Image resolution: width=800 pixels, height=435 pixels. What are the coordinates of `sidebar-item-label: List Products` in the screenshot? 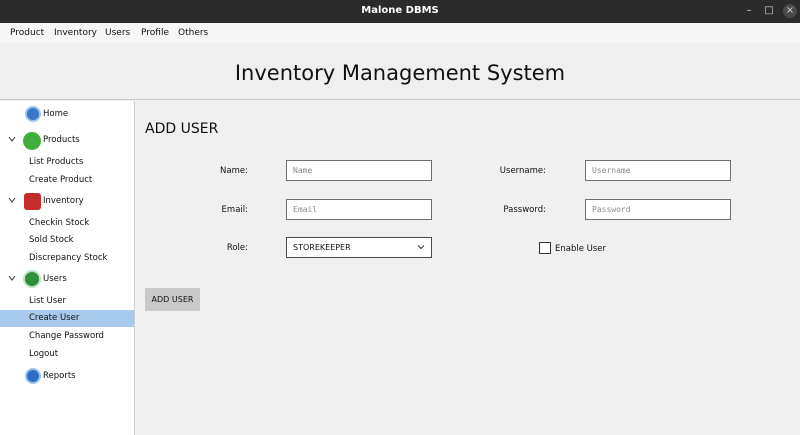 It's located at (56, 162).